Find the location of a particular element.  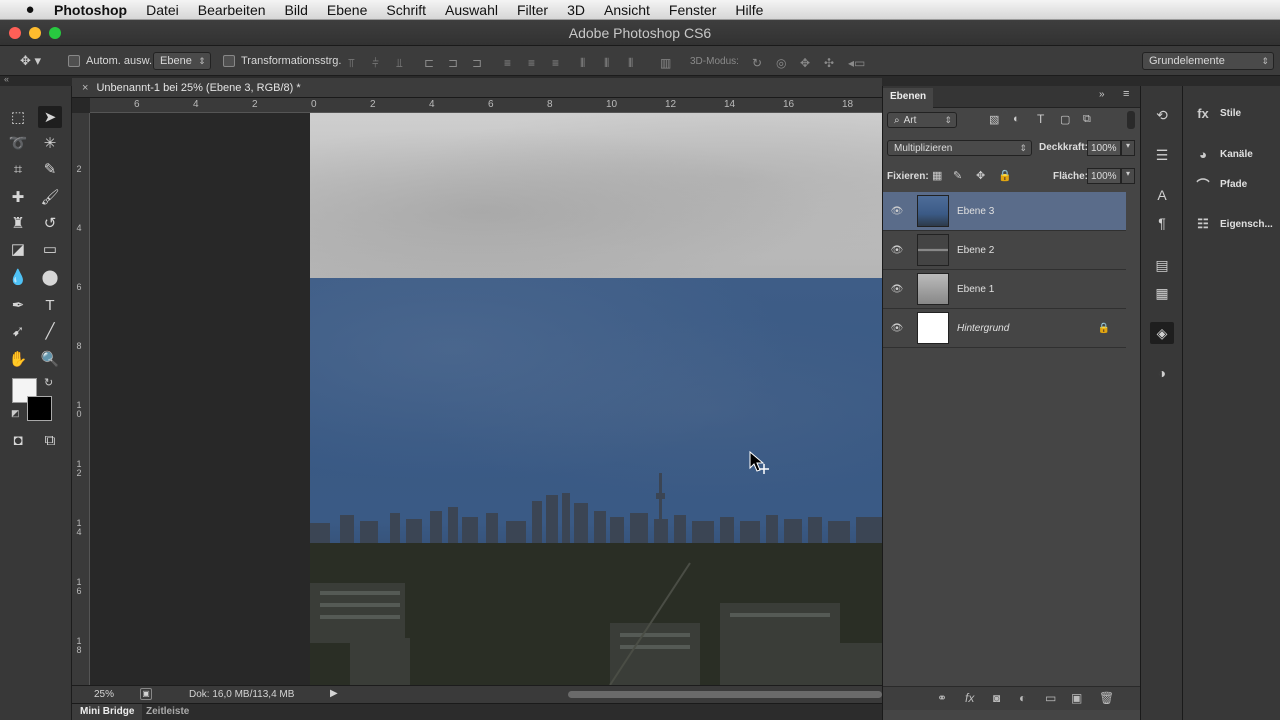

filter-type-icon: T is located at coordinates (1040, 119).